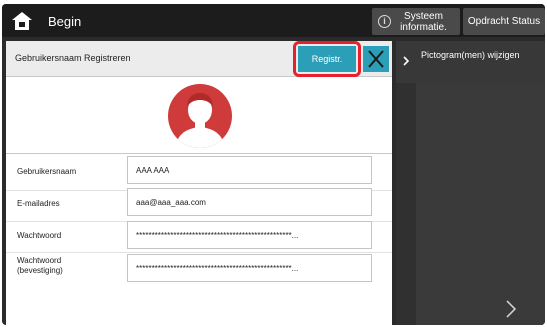 The width and height of the screenshot is (547, 327). I want to click on username-row: Gebruikersnaam AAA AAA, so click(199, 172).